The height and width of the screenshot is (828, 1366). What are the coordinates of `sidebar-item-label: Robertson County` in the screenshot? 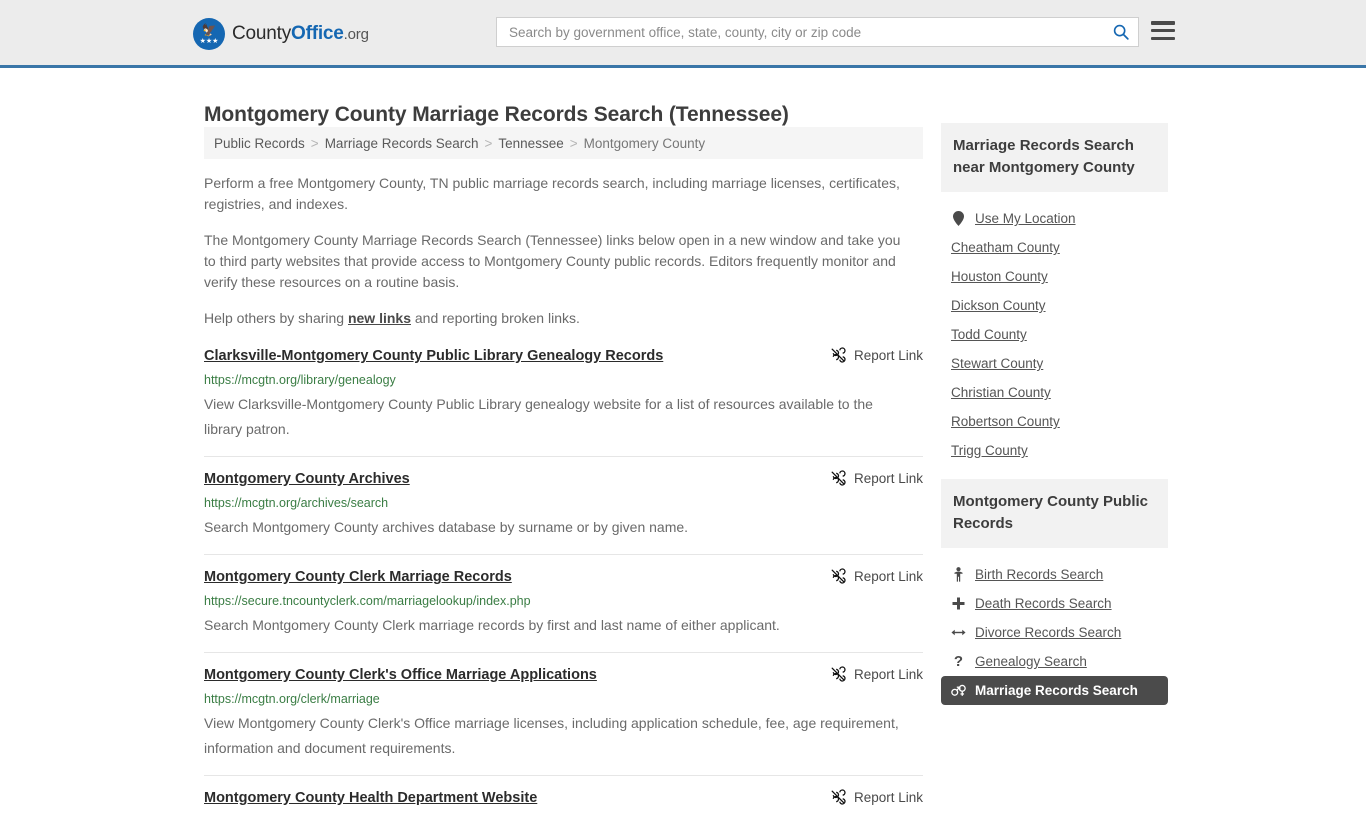 It's located at (1005, 421).